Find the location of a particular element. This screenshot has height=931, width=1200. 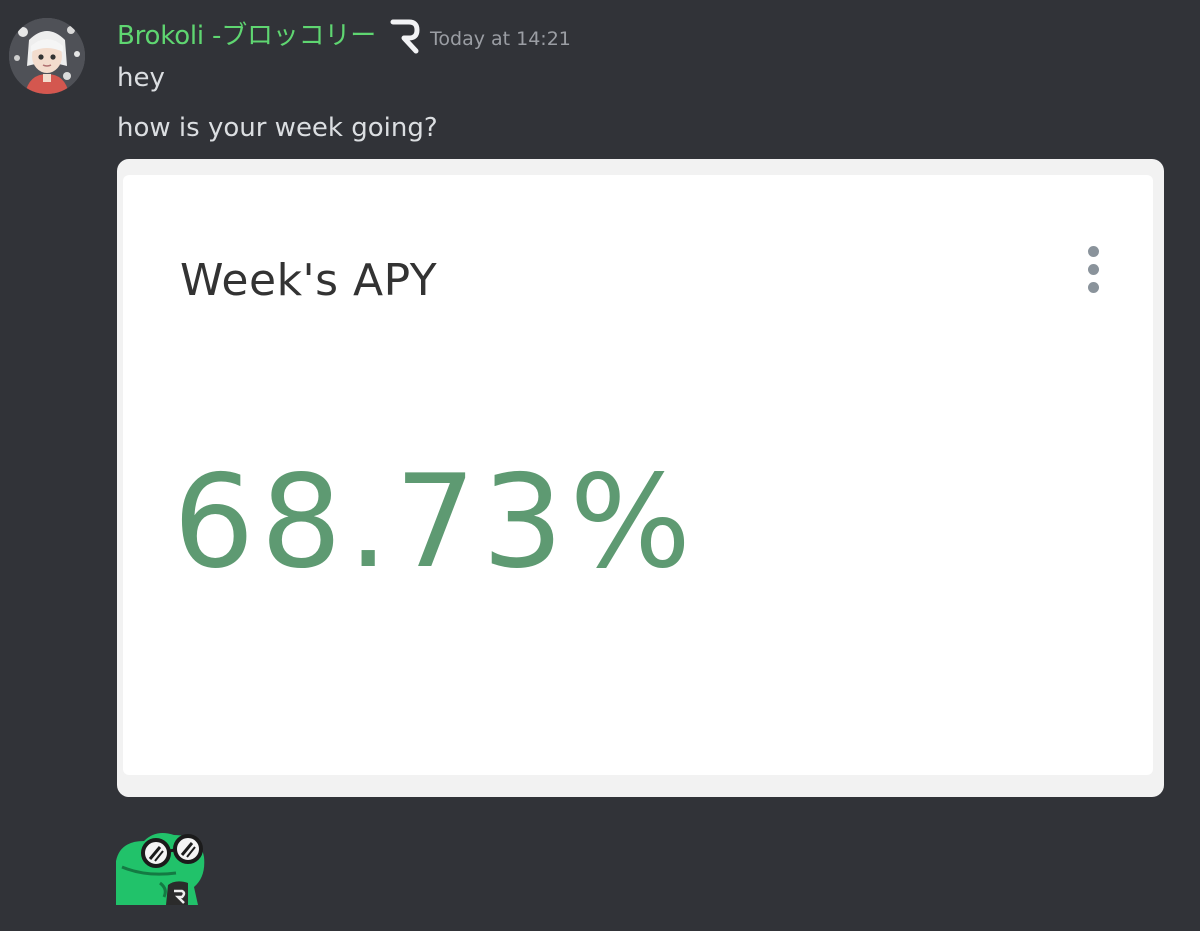

user-avatar is located at coordinates (47, 56).